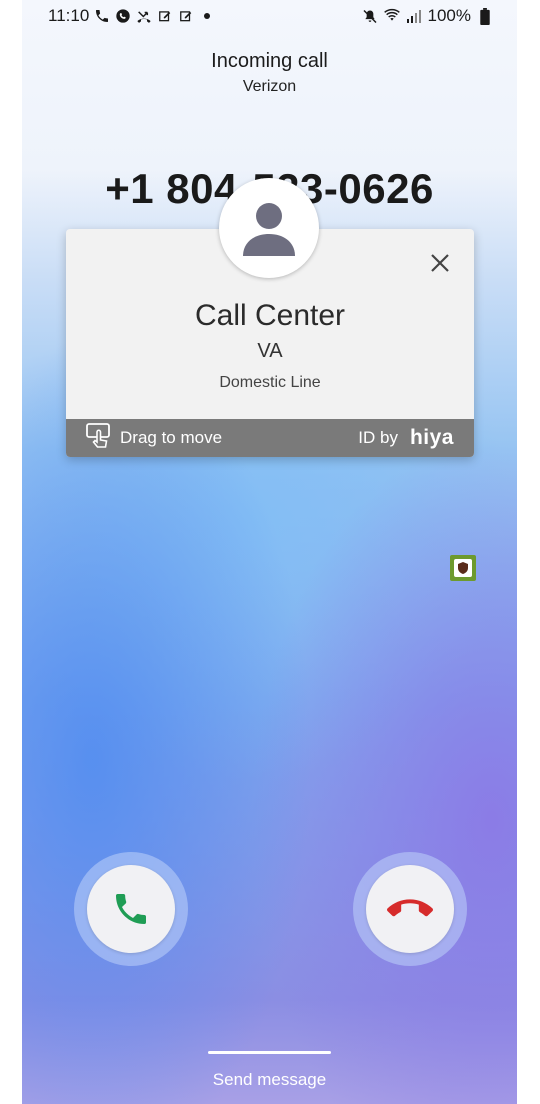  Describe the element at coordinates (414, 16) in the screenshot. I see `signal-icon` at that location.